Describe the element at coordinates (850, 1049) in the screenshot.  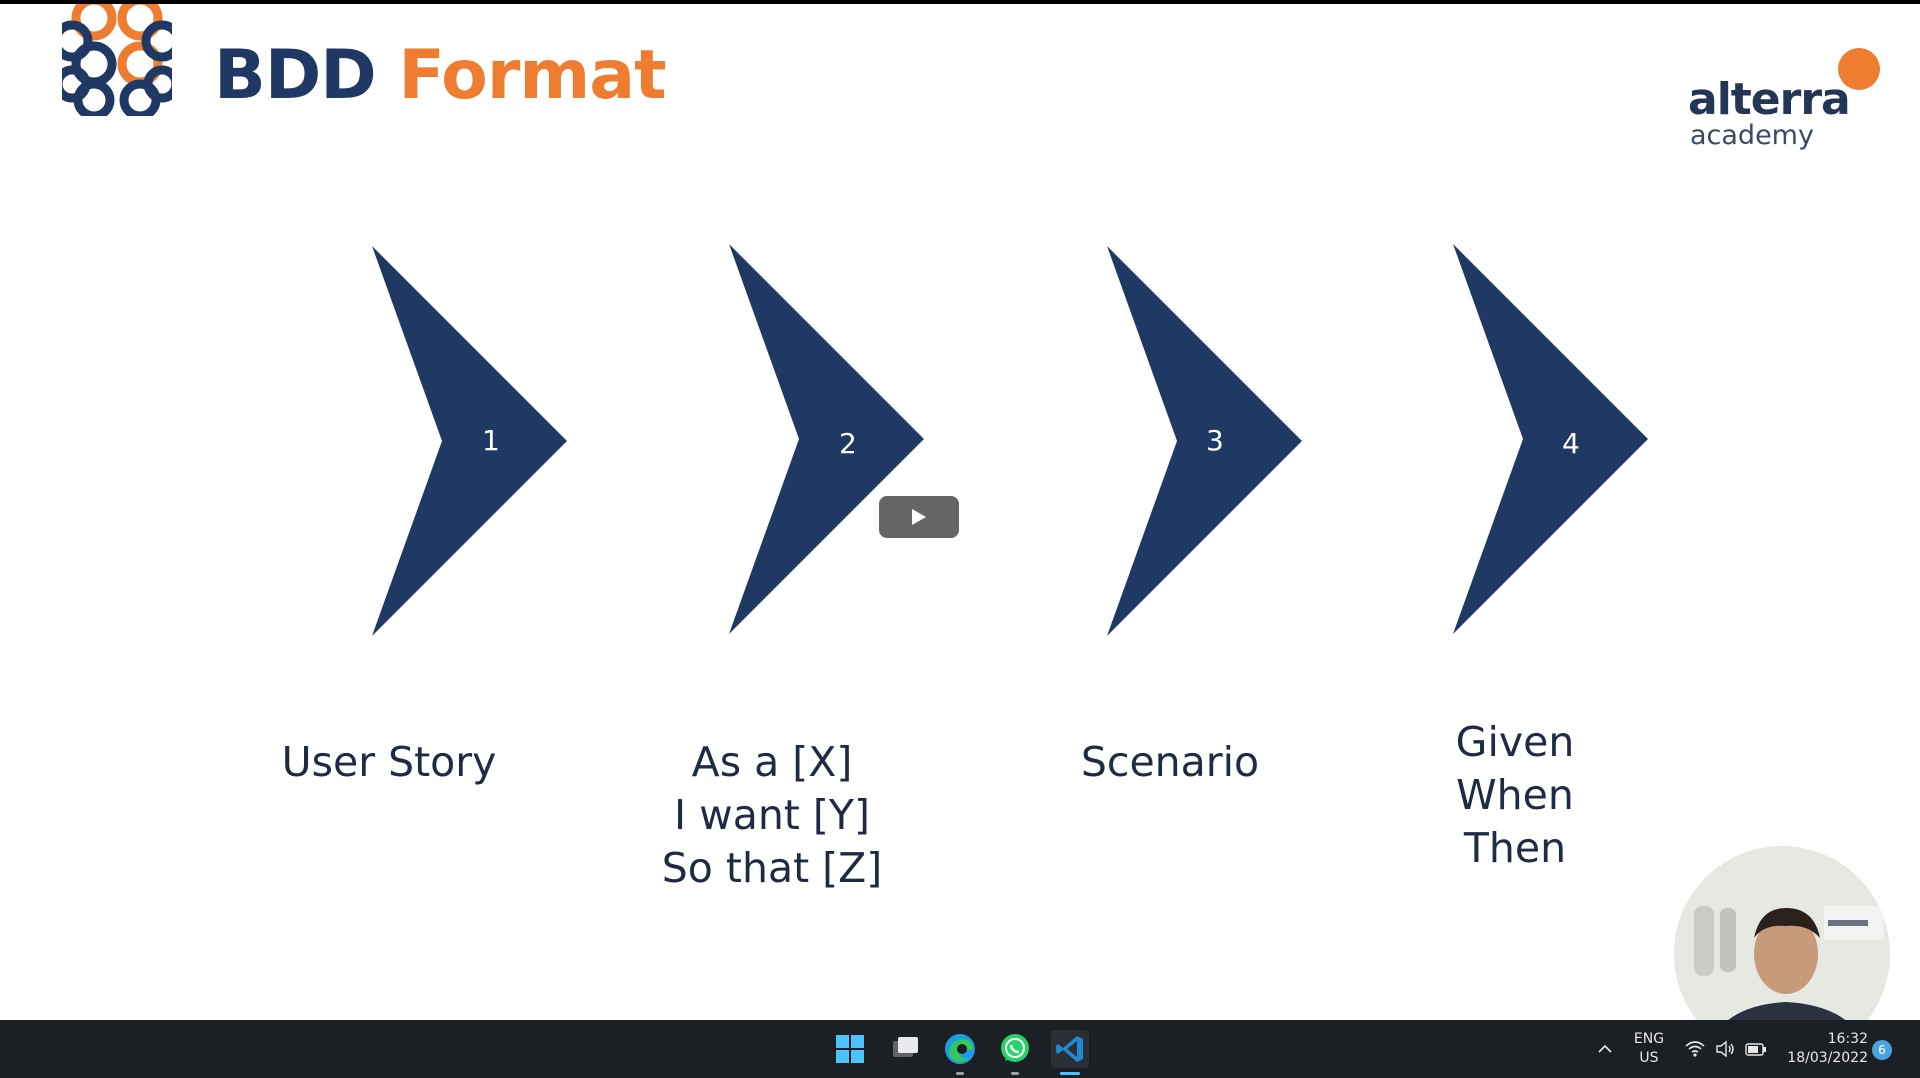
I see `windows-start-icon` at that location.